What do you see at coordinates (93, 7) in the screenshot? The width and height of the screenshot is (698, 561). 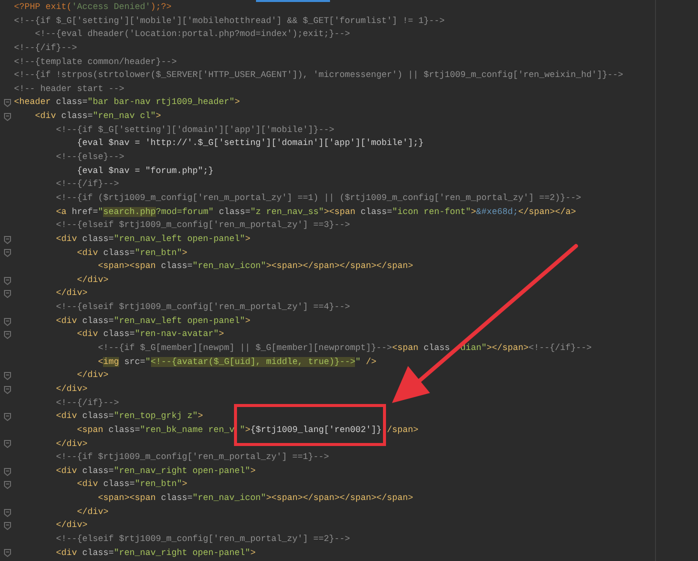 I see `code-line: <?PHP exit('Access Denied');?>` at bounding box center [93, 7].